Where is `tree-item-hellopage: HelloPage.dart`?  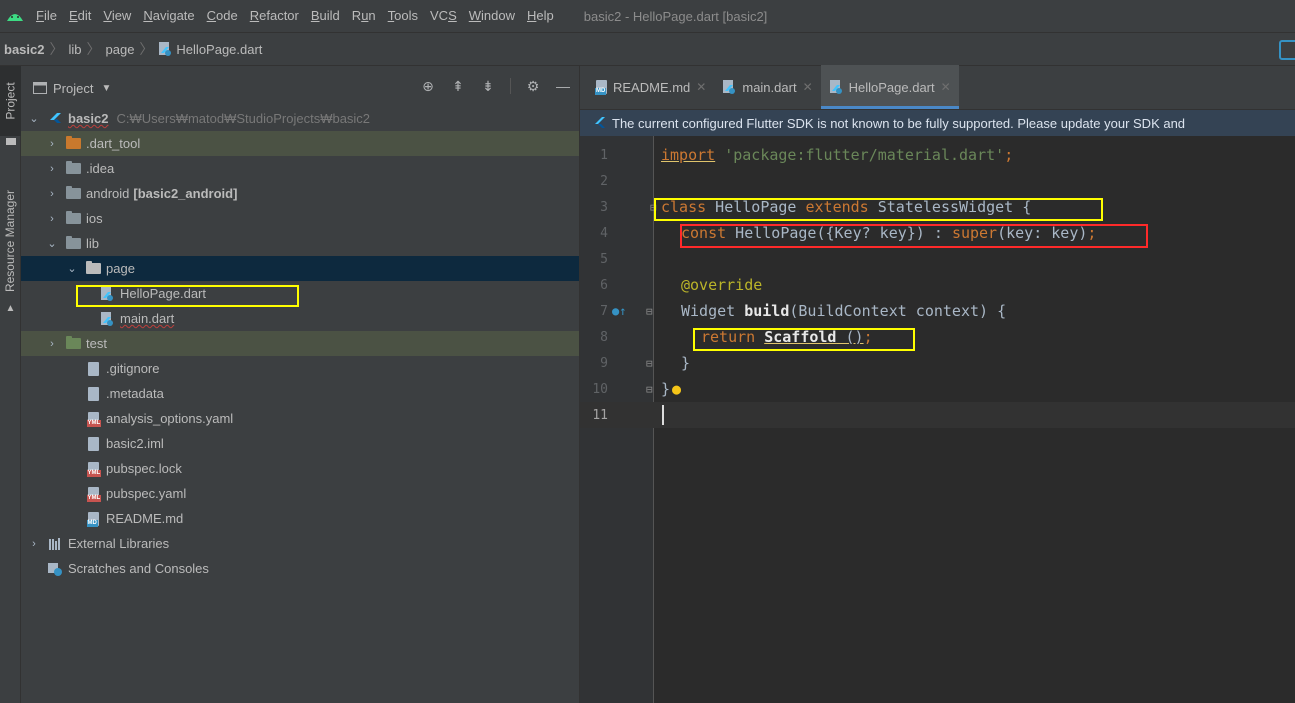 tree-item-hellopage: HelloPage.dart is located at coordinates (300, 293).